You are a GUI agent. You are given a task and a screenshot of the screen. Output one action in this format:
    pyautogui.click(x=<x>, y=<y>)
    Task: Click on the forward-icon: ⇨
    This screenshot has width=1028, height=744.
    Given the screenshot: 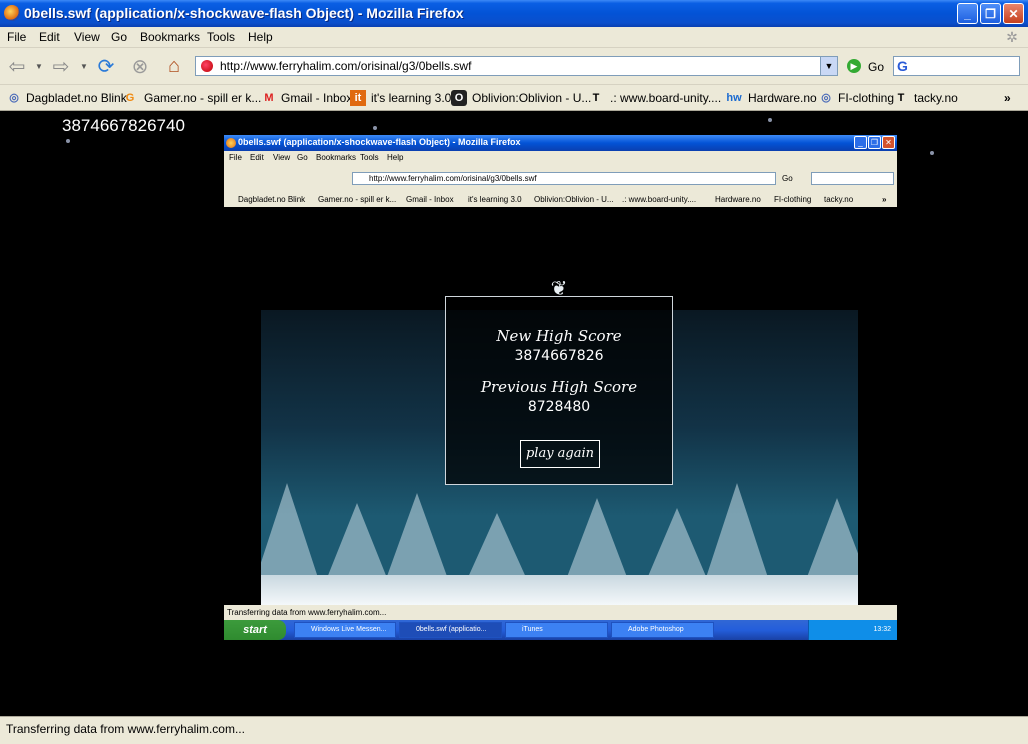 What is the action you would take?
    pyautogui.click(x=61, y=66)
    